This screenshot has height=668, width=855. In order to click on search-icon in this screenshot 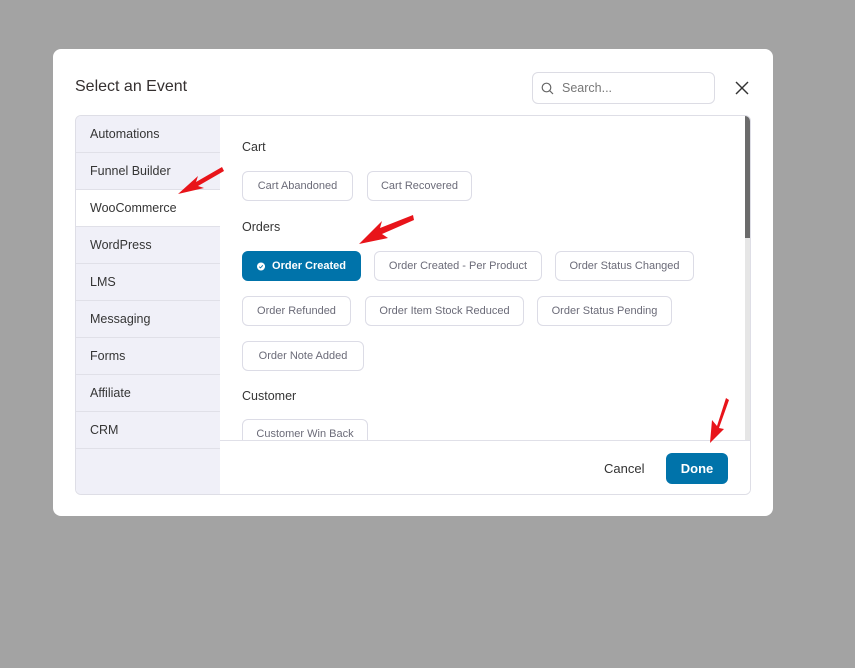, I will do `click(547, 88)`.